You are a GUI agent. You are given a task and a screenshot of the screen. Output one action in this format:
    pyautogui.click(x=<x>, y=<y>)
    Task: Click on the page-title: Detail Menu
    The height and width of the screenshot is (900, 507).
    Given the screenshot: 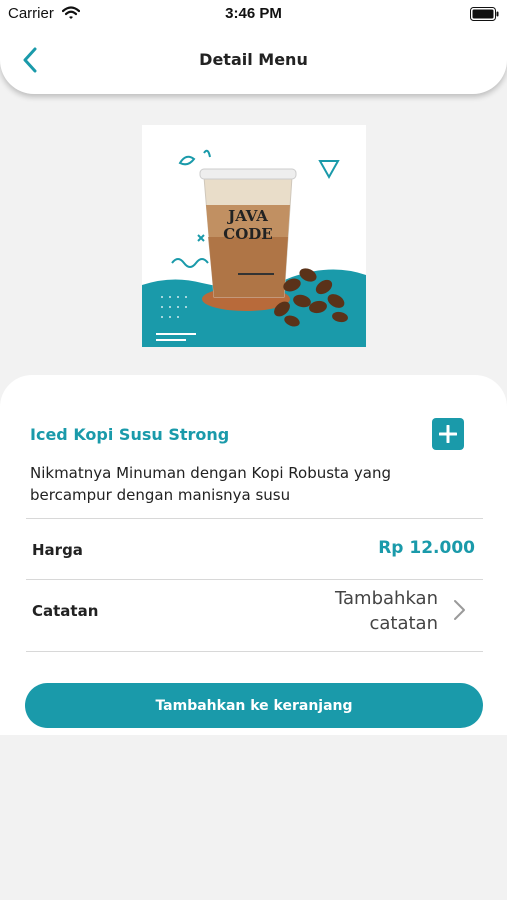 What is the action you would take?
    pyautogui.click(x=253, y=59)
    